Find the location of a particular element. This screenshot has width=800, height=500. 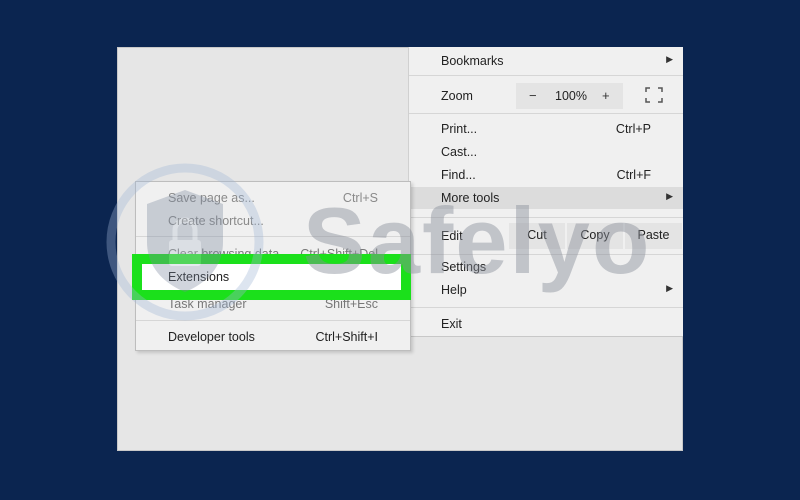

menu-item-settings: Settings is located at coordinates (546, 267).